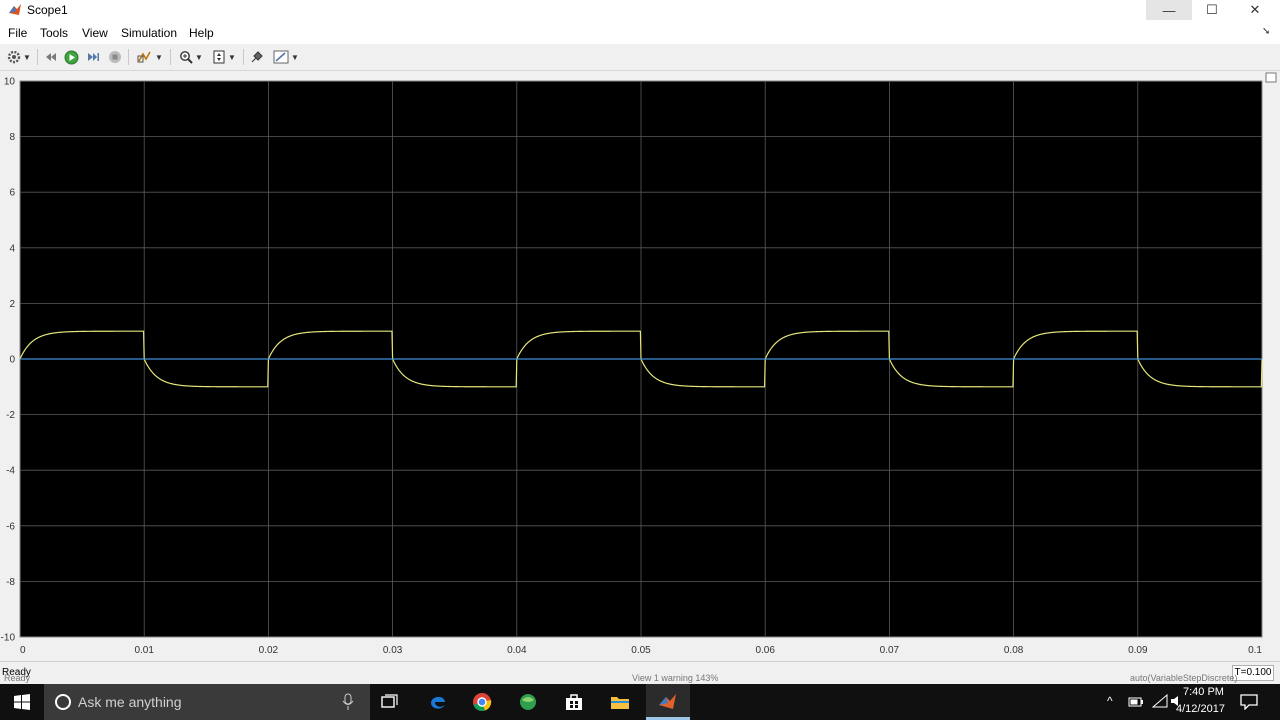 The image size is (1280, 720). I want to click on store-icon, so click(574, 702).